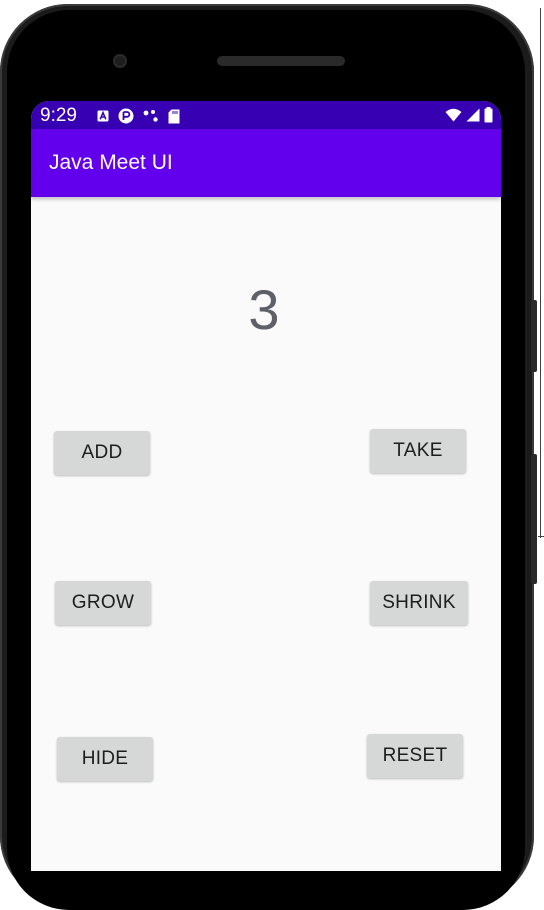  What do you see at coordinates (58, 115) in the screenshot?
I see `status-time: 9:29` at bounding box center [58, 115].